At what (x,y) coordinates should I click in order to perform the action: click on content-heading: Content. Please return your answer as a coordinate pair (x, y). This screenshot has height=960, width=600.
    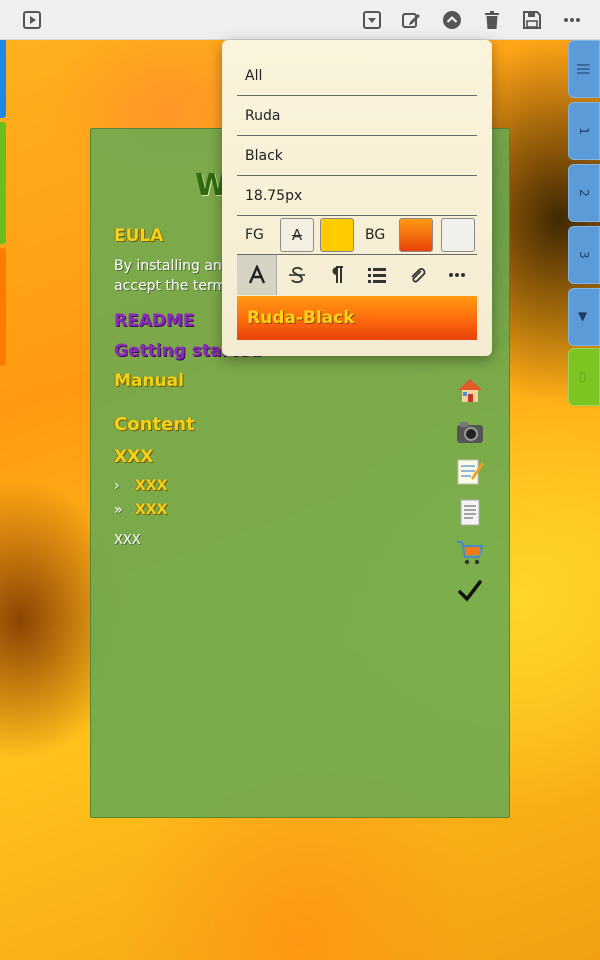
    Looking at the image, I should click on (154, 424).